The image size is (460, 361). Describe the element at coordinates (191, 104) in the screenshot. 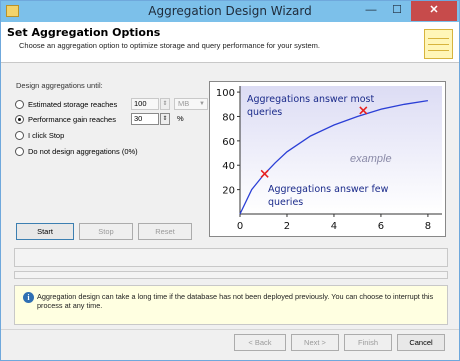

I see `storage-unit-select: MB ▼` at that location.